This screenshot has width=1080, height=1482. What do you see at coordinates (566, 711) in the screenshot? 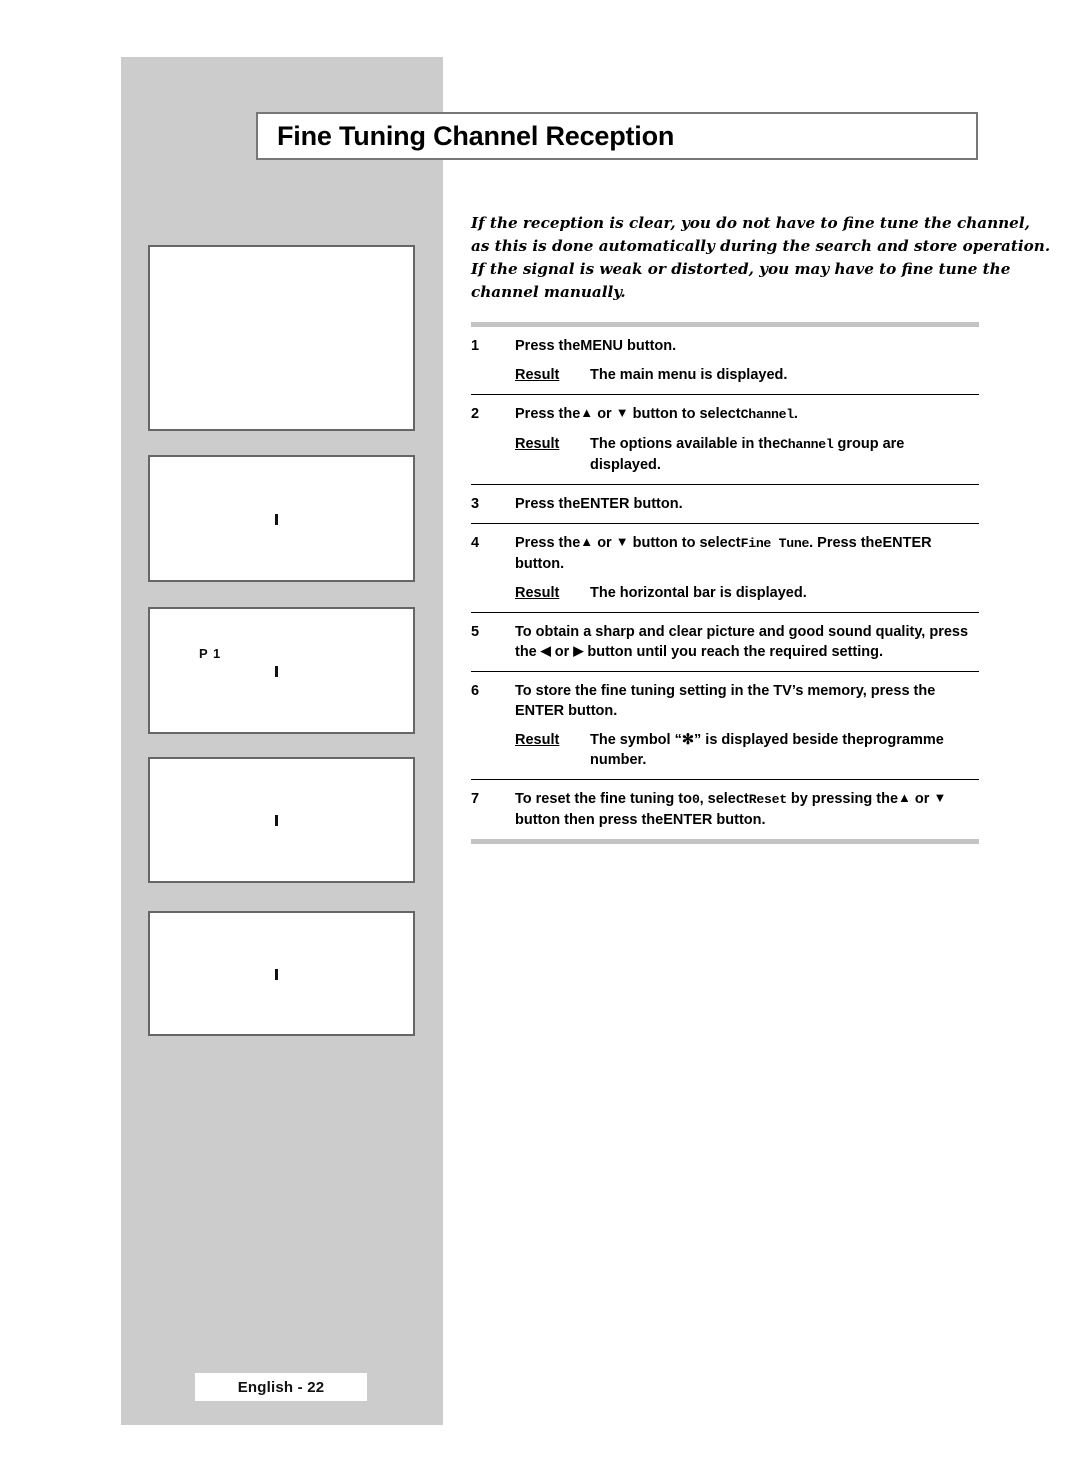
I see `enter-button-keyword: ENTER button.` at bounding box center [566, 711].